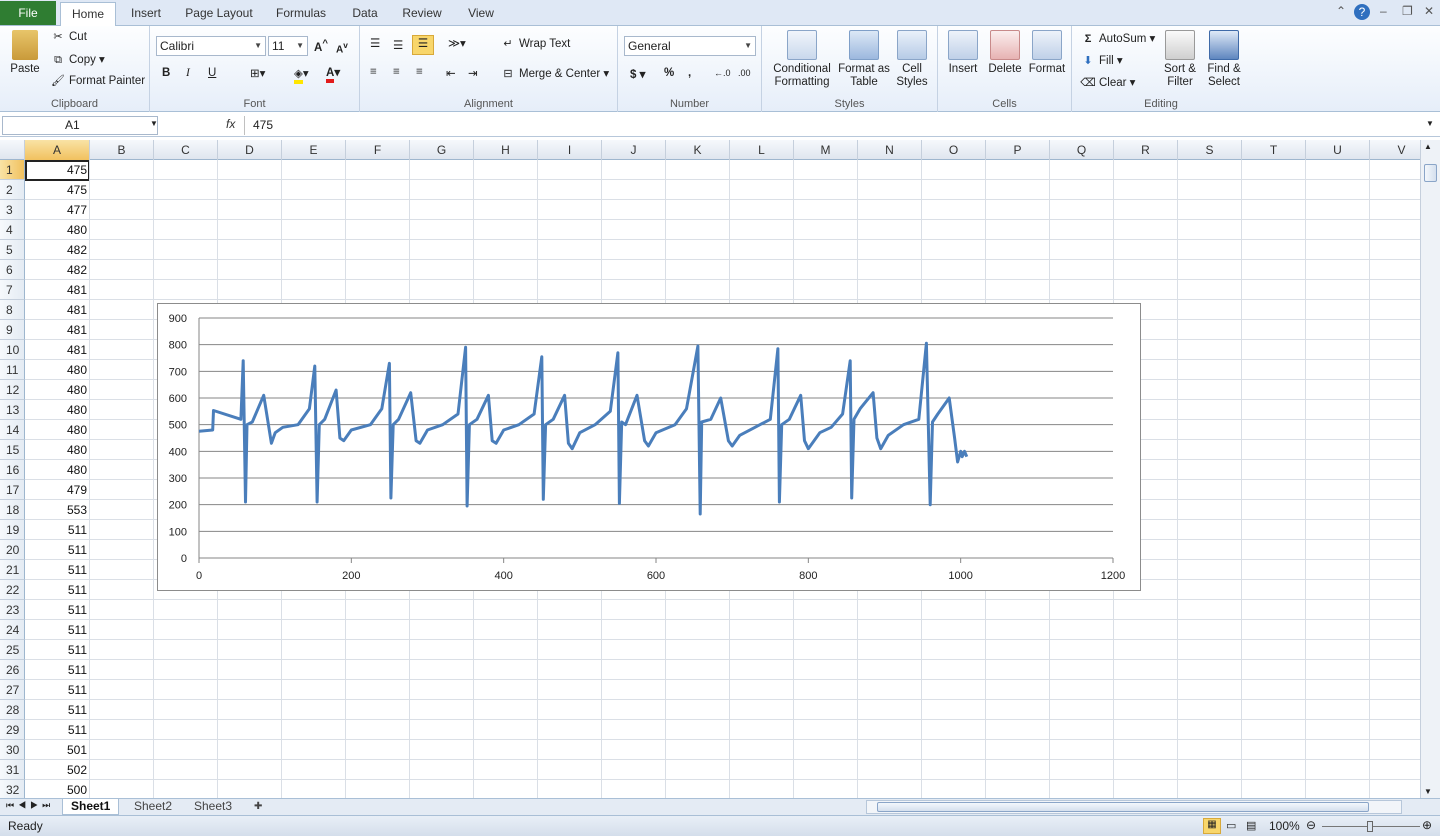  Describe the element at coordinates (12, 510) in the screenshot. I see `row-header: 18` at that location.